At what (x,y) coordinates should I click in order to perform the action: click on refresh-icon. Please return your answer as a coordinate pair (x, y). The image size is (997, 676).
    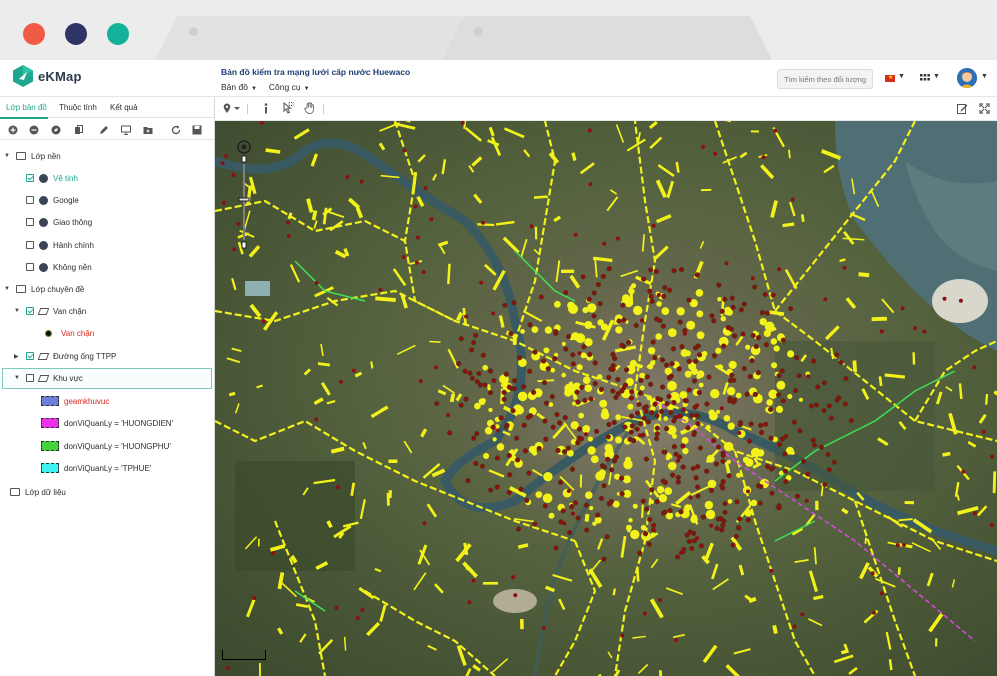
    Looking at the image, I should click on (176, 130).